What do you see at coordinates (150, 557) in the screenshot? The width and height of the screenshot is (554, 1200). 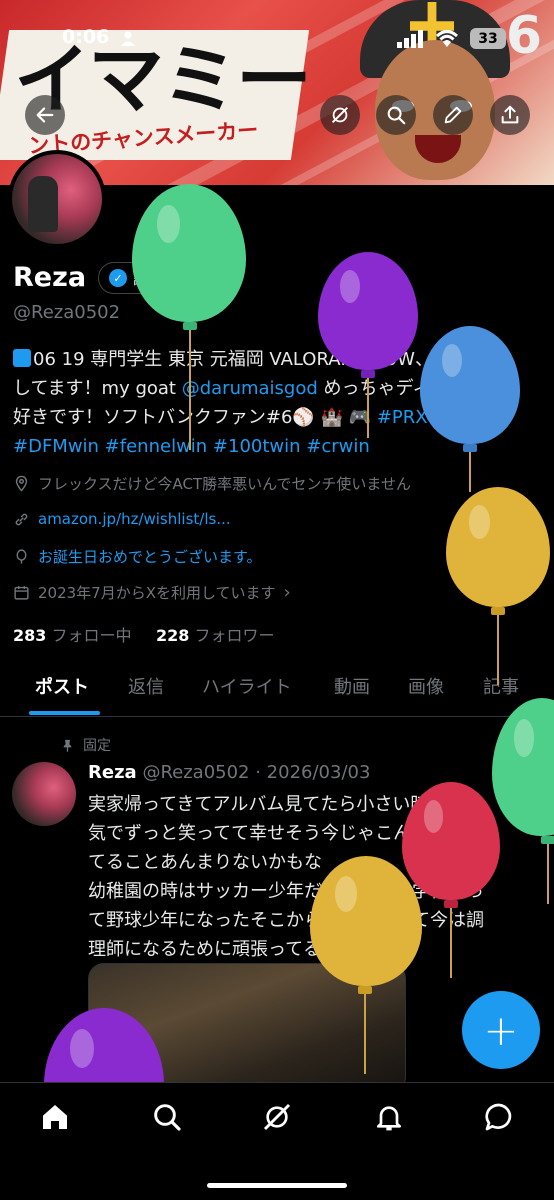 I see `birthday-text: お誕生日おめでとうございます。` at bounding box center [150, 557].